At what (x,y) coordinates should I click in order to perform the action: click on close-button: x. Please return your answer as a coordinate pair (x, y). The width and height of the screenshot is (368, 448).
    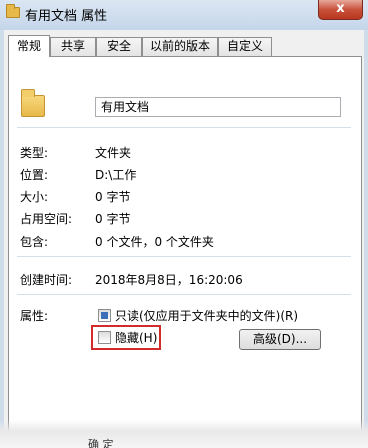
    Looking at the image, I should click on (340, 10).